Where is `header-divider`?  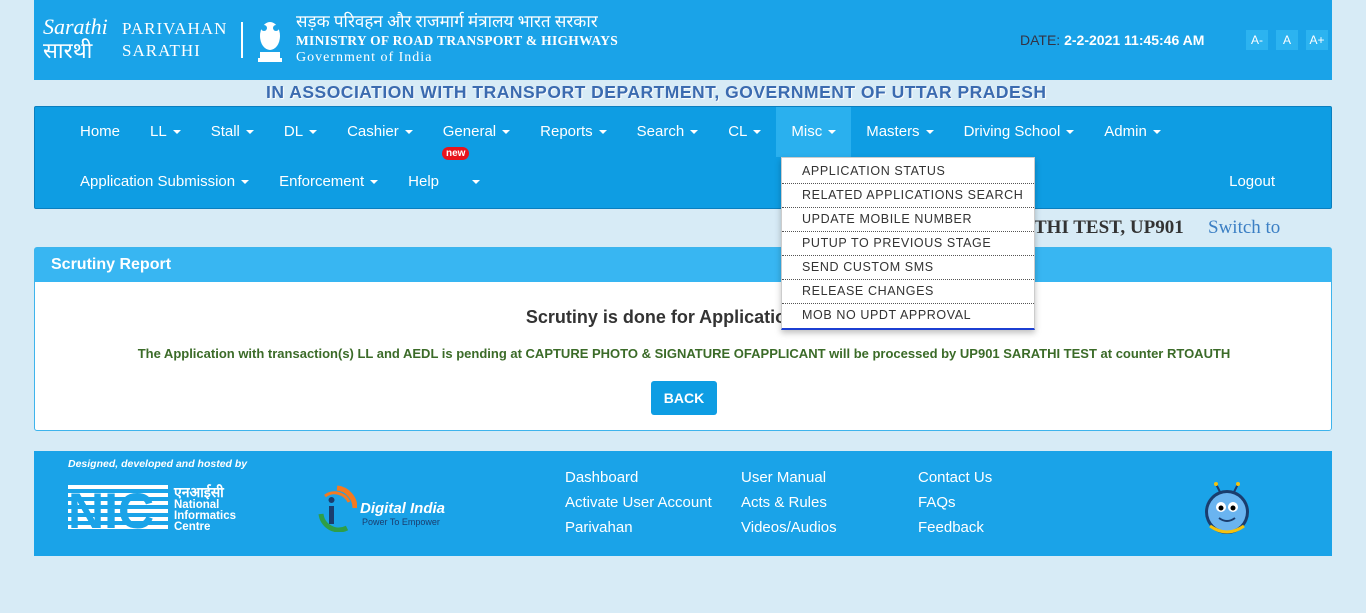 header-divider is located at coordinates (242, 40).